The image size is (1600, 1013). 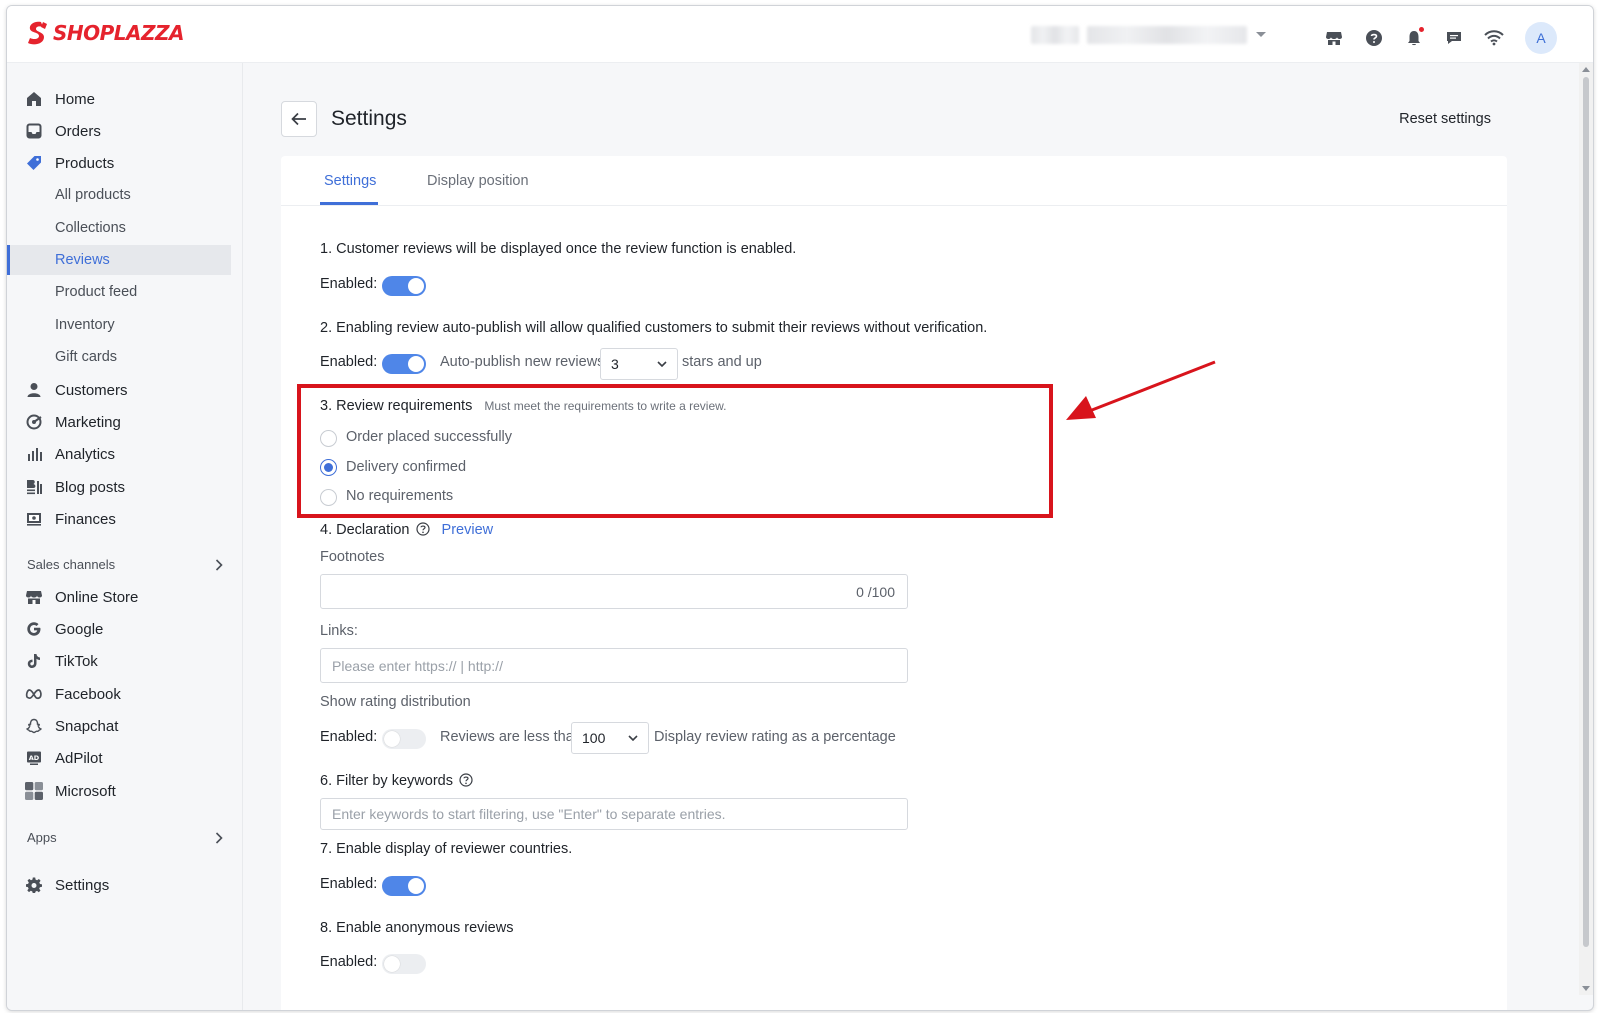 What do you see at coordinates (339, 631) in the screenshot?
I see `links-label: Links:` at bounding box center [339, 631].